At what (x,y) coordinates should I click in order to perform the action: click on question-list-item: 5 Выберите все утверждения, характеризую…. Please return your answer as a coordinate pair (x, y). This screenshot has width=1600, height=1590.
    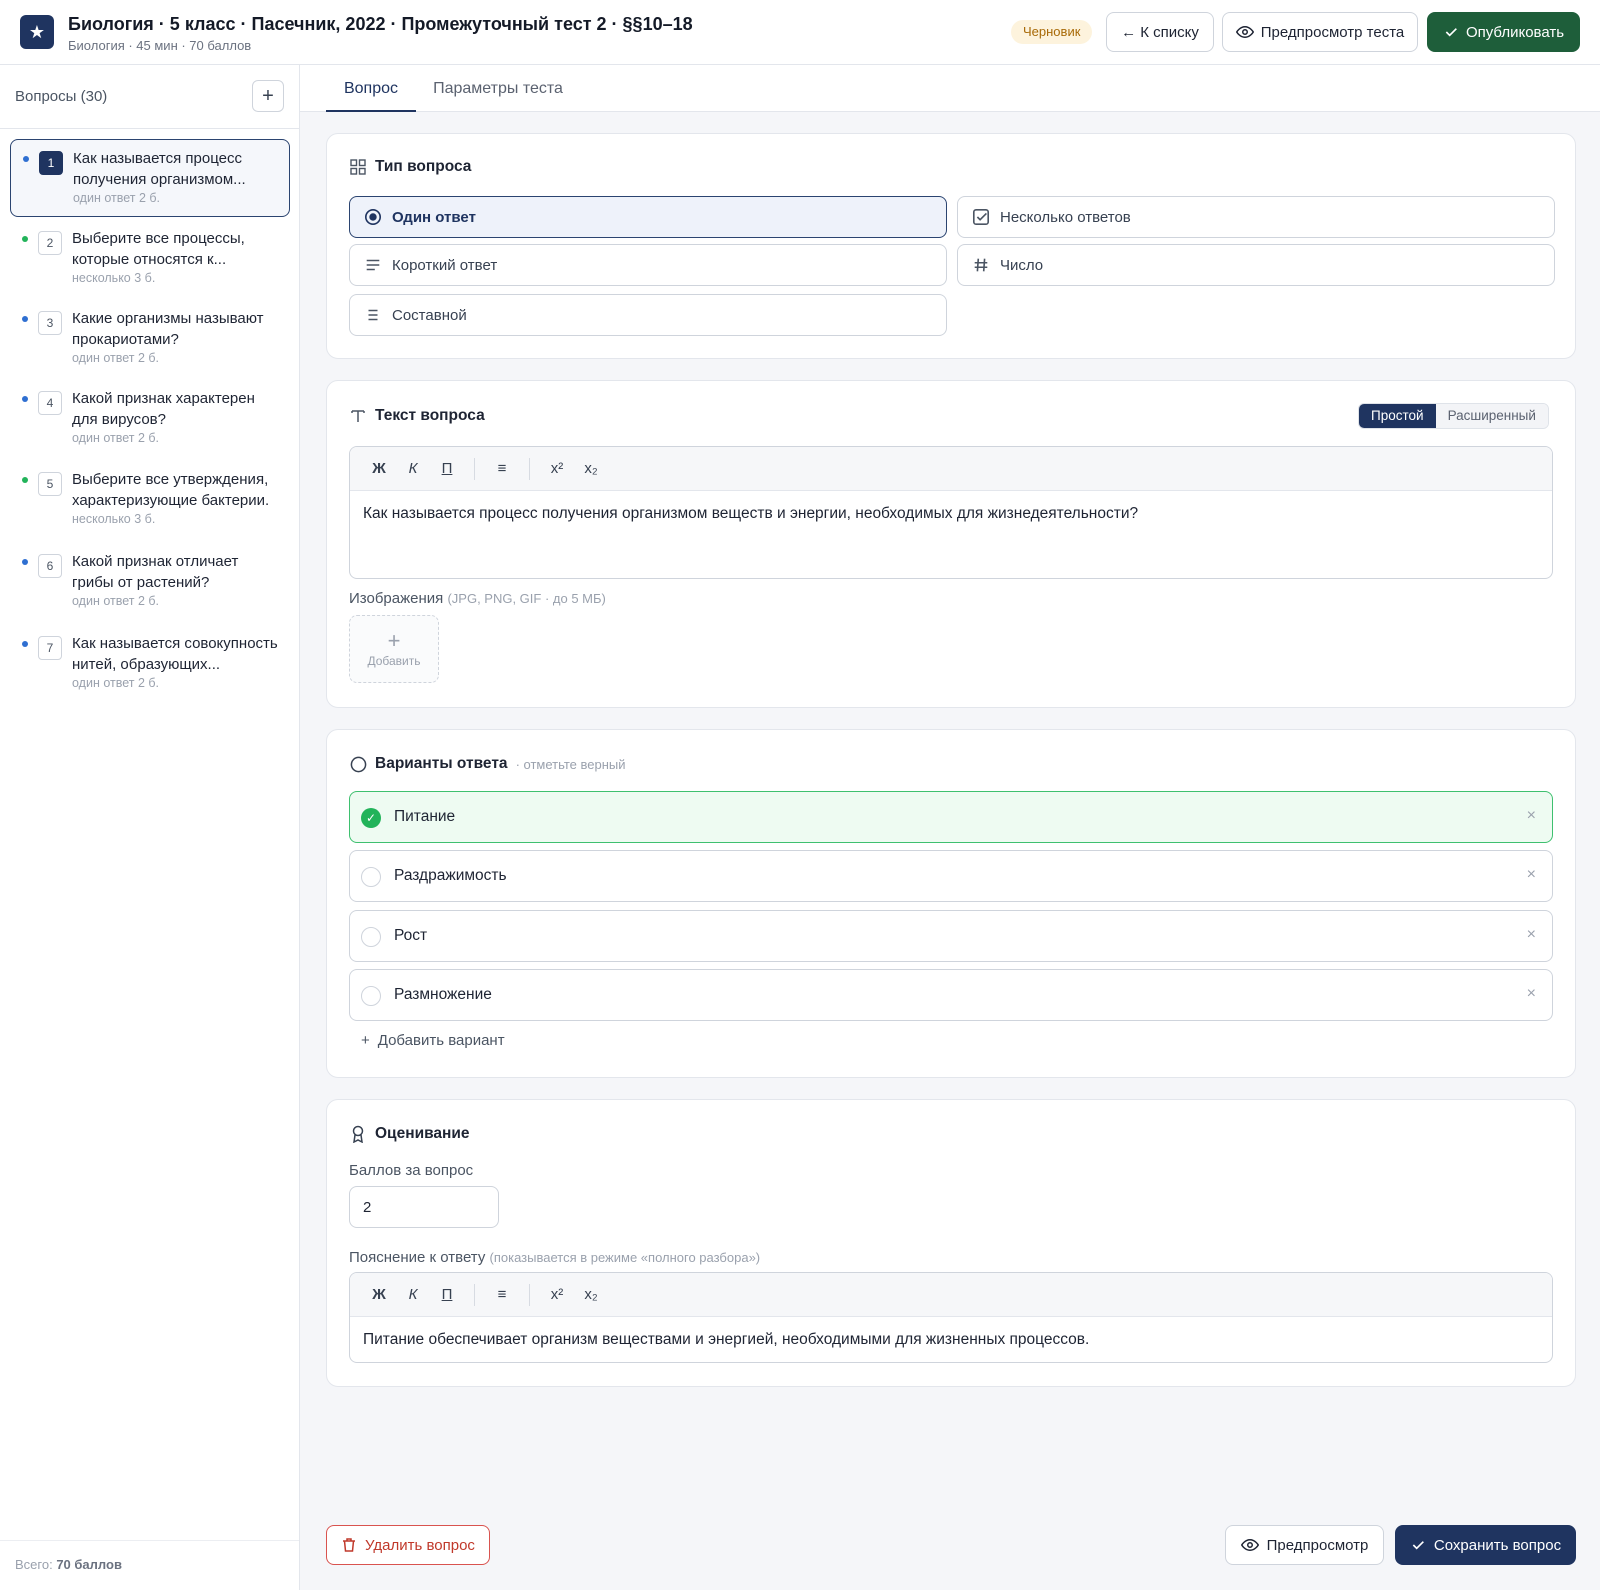
    Looking at the image, I should click on (150, 500).